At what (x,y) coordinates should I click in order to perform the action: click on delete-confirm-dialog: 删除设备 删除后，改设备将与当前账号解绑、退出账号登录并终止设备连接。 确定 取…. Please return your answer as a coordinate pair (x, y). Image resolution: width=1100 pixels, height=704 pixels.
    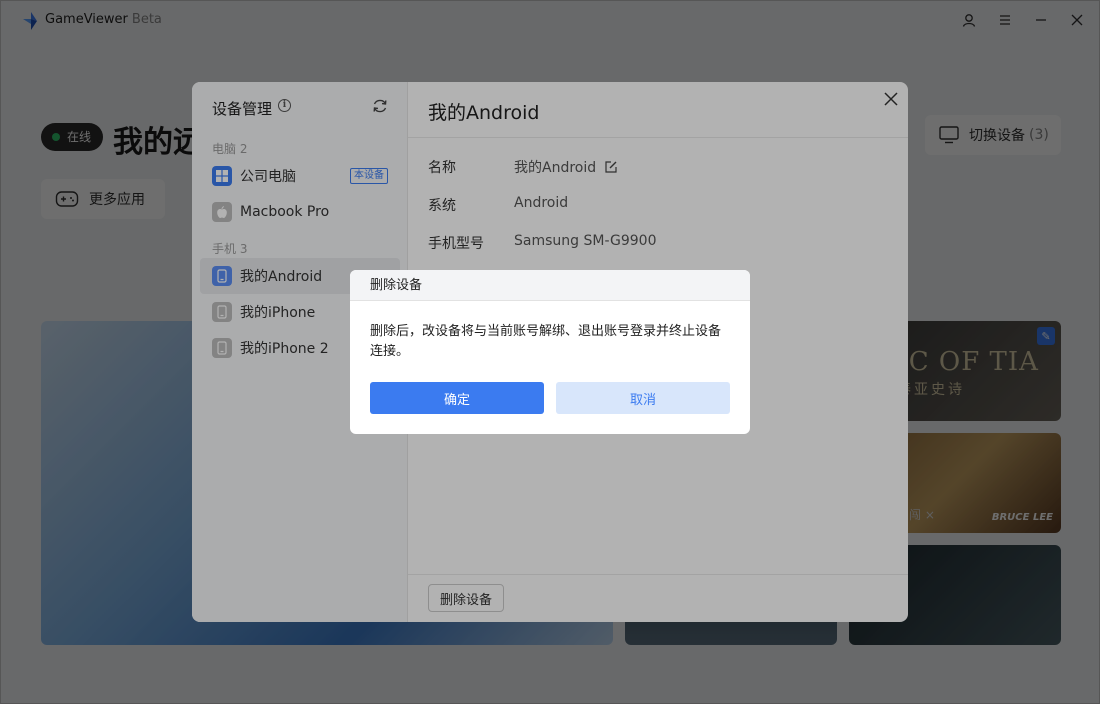
    Looking at the image, I should click on (550, 352).